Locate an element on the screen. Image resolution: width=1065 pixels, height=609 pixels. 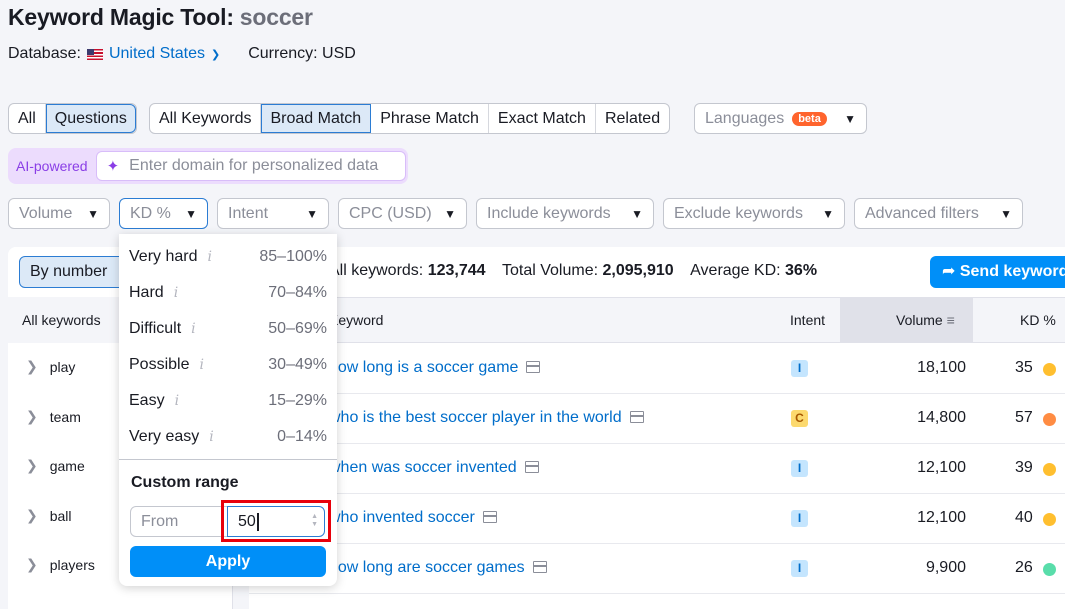
page-title: Keyword Magic Tool: soccer is located at coordinates (160, 17).